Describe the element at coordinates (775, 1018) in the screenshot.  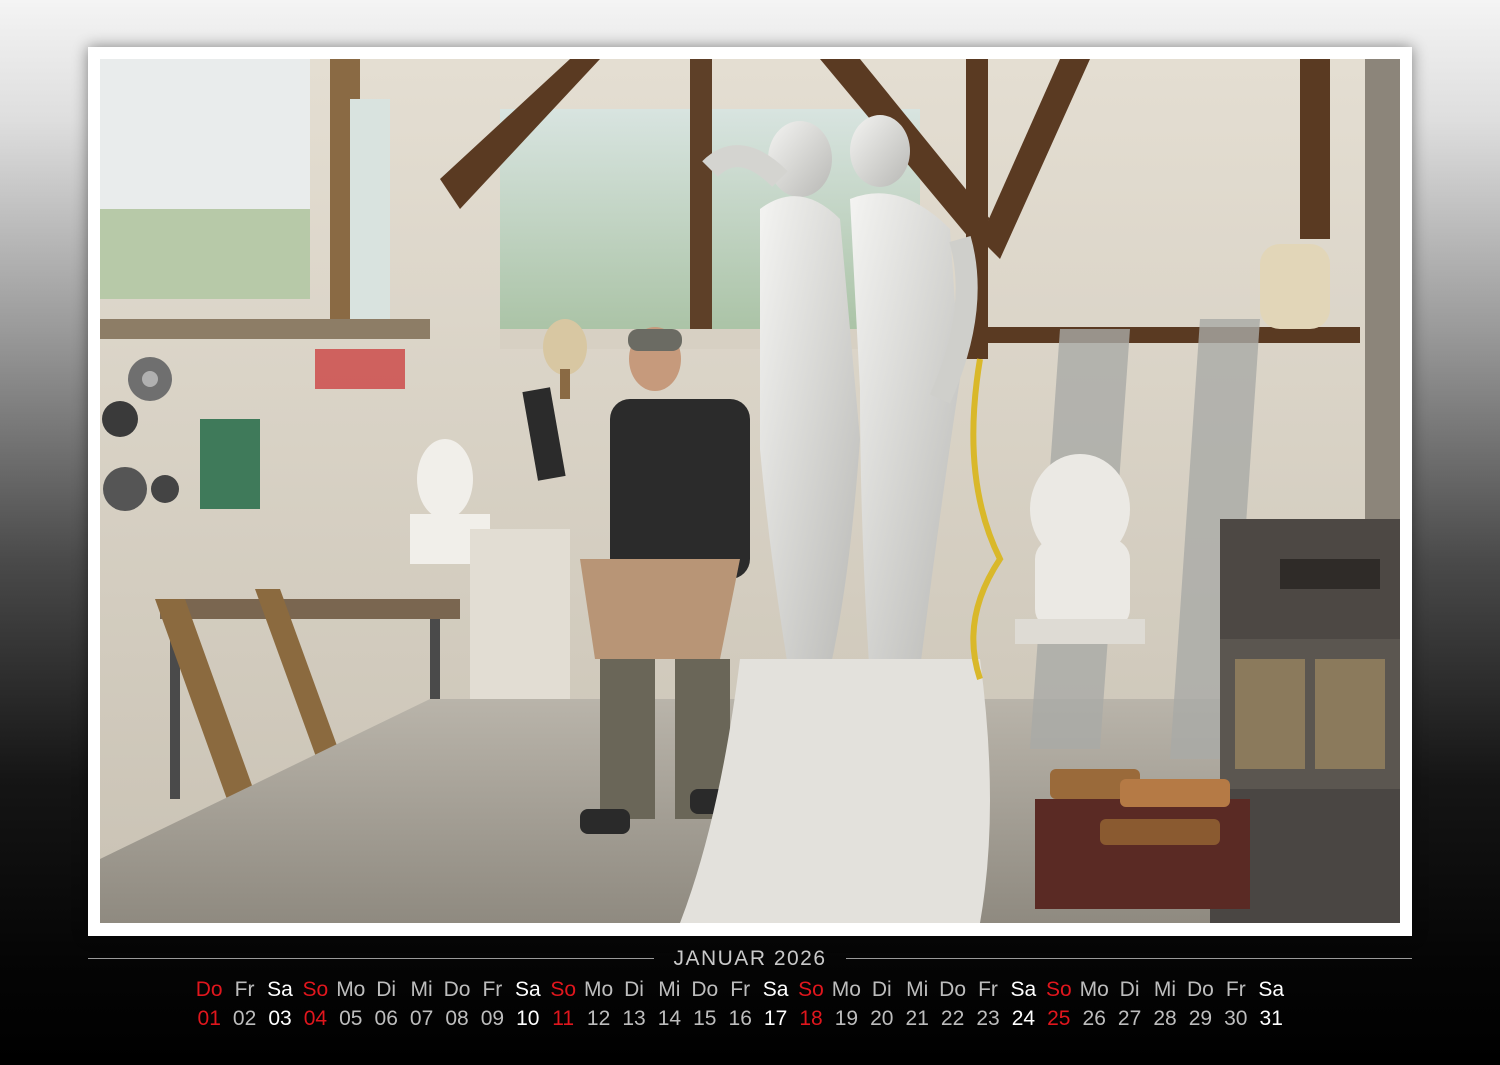
I see `day-number: 17` at that location.